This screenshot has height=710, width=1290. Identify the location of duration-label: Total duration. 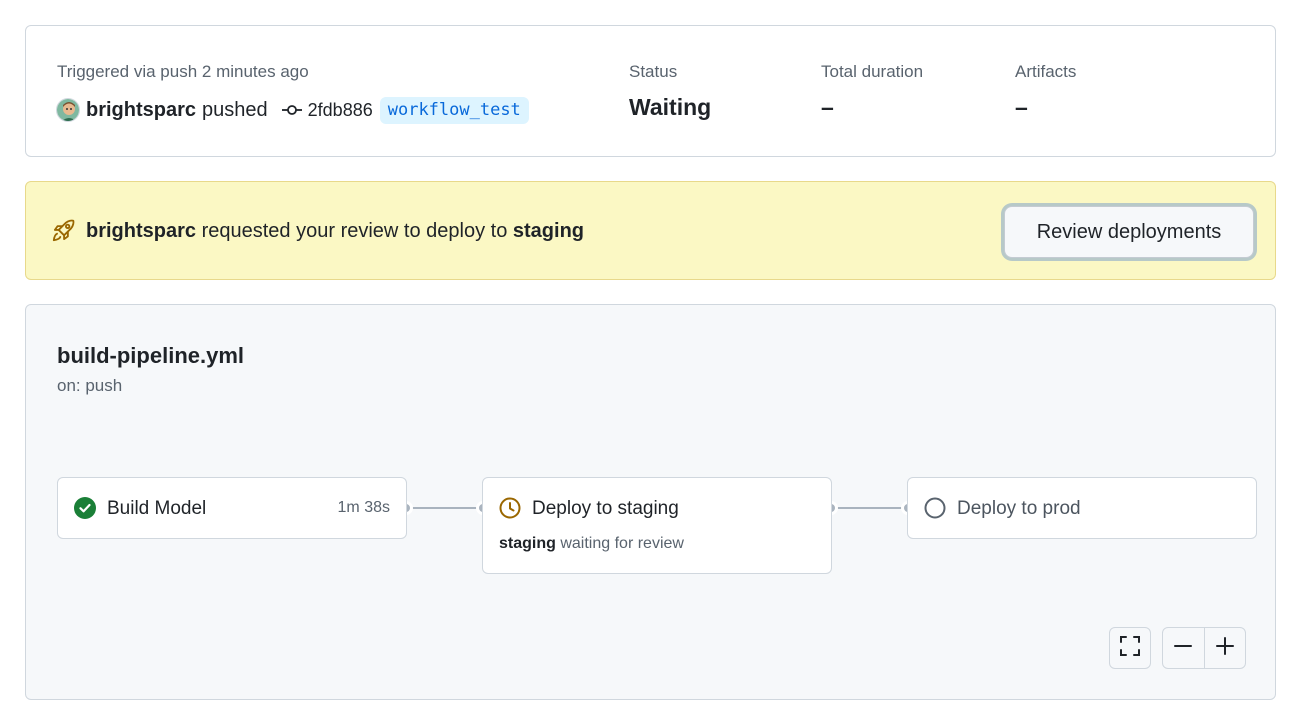
(872, 71).